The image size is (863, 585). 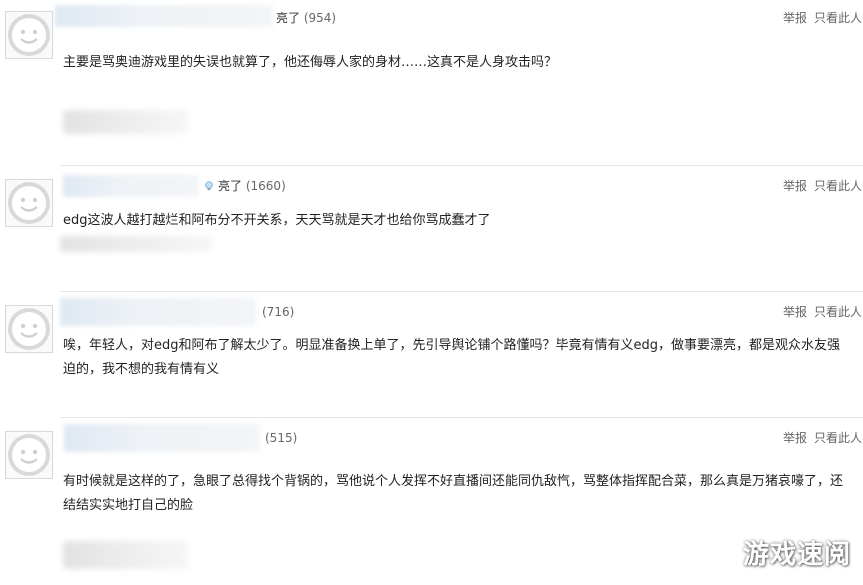 I want to click on like-count: (1660), so click(x=265, y=186).